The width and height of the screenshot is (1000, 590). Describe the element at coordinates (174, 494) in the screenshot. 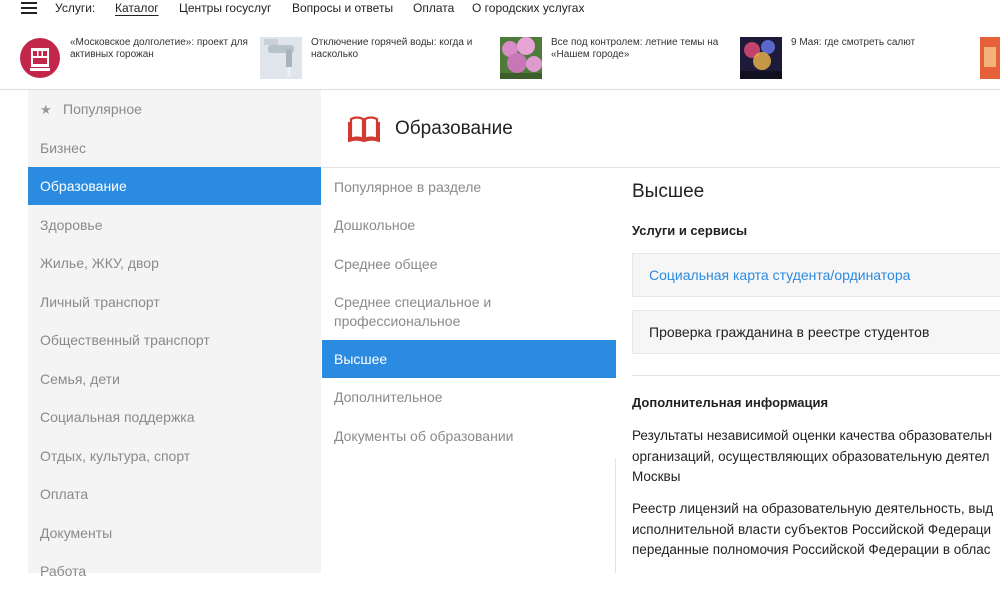

I see `sidebar-item-payment: Оплата` at that location.